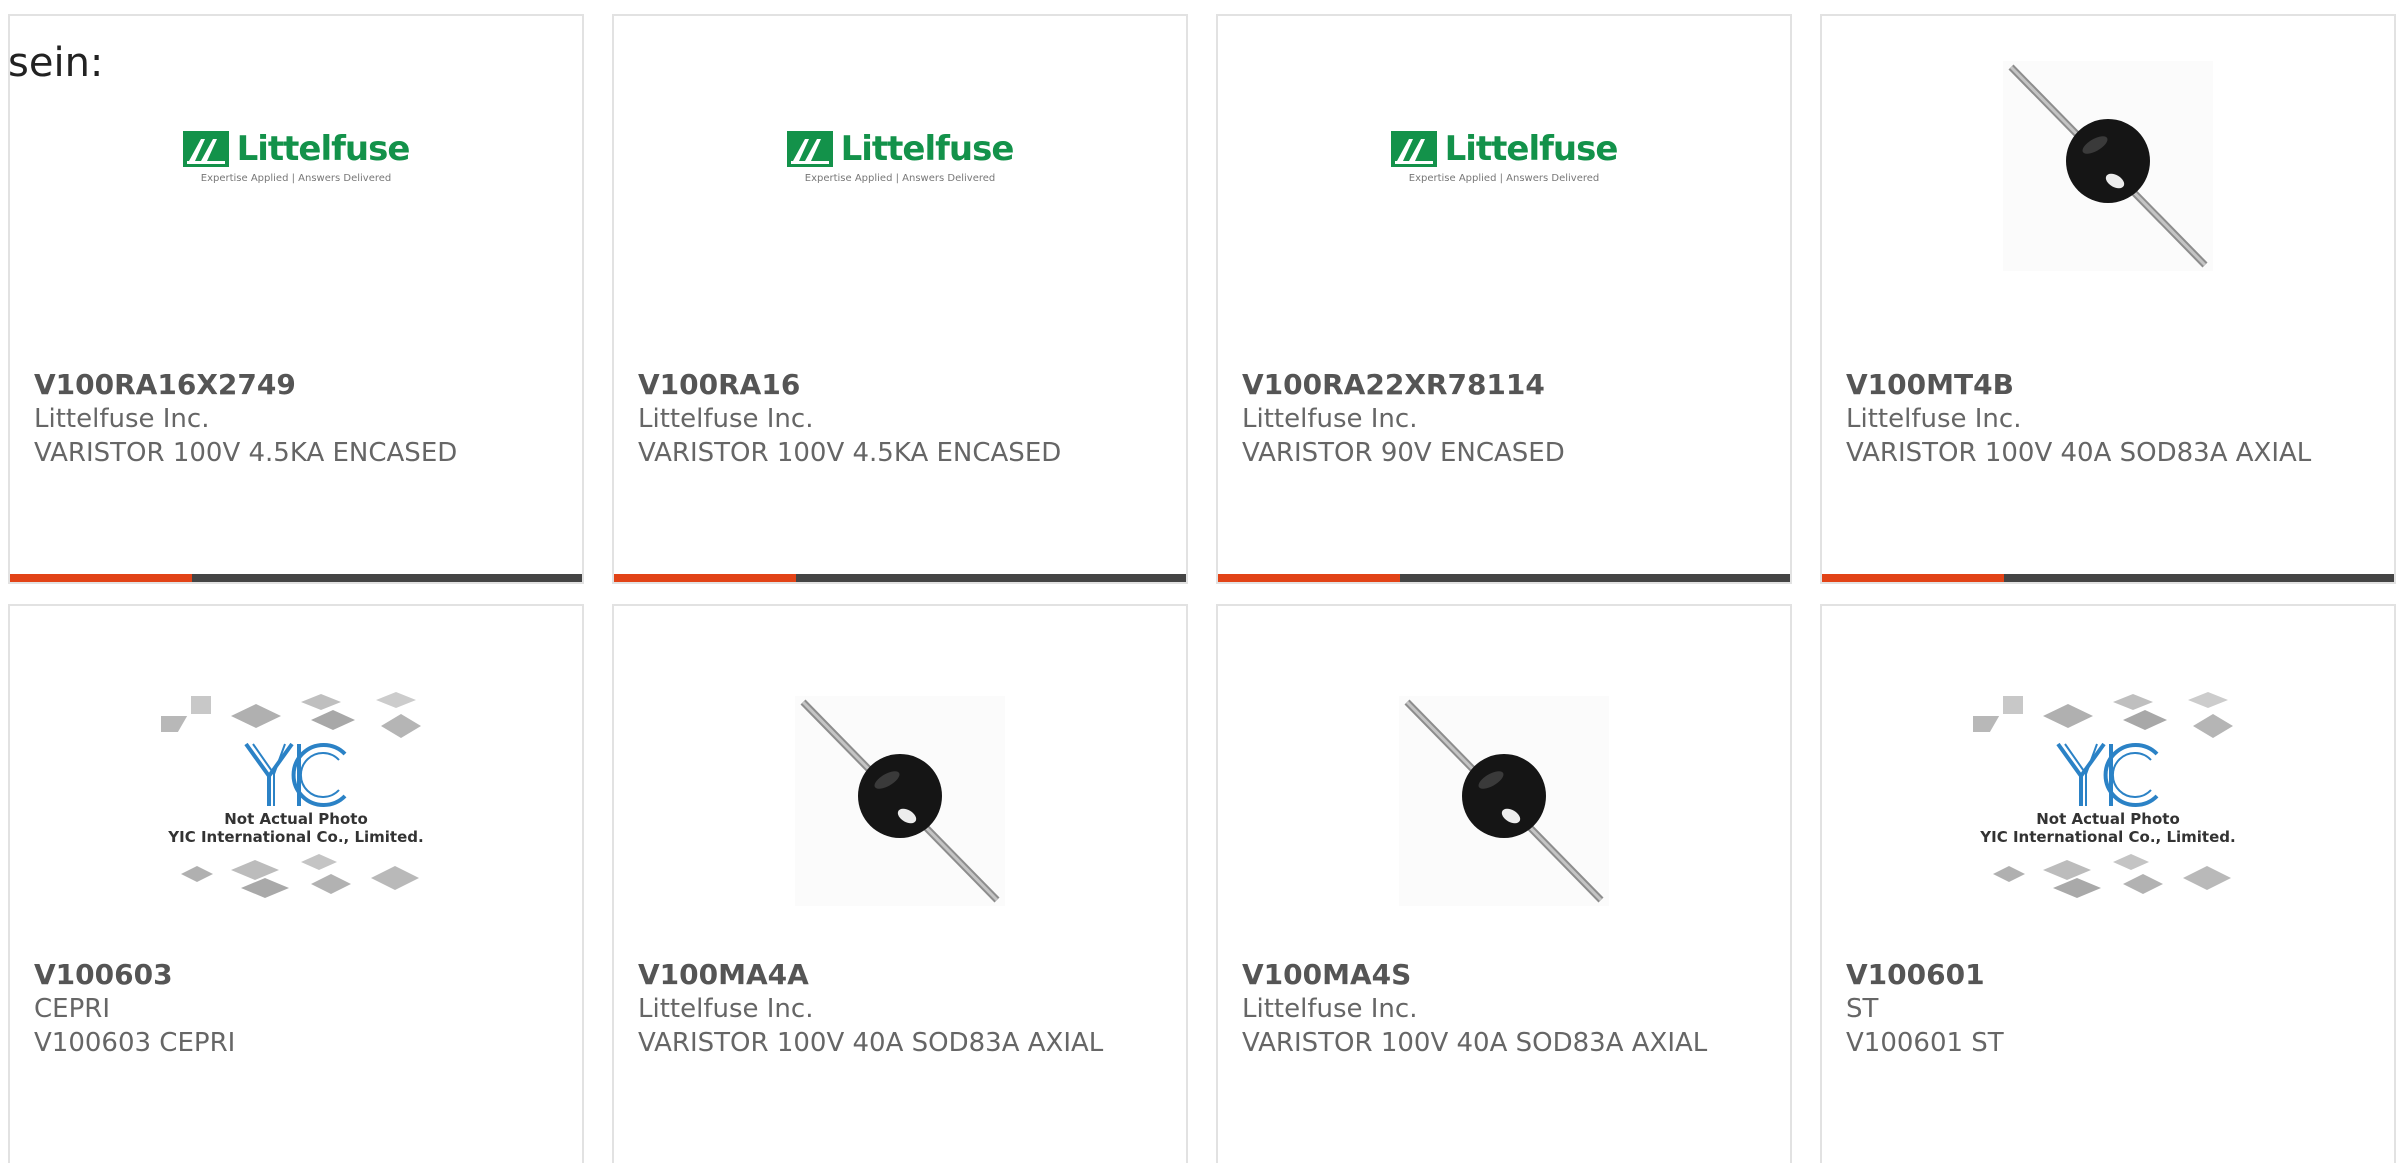 The height and width of the screenshot is (1163, 2400). Describe the element at coordinates (296, 385) in the screenshot. I see `part-number: V100RA16X2749` at that location.